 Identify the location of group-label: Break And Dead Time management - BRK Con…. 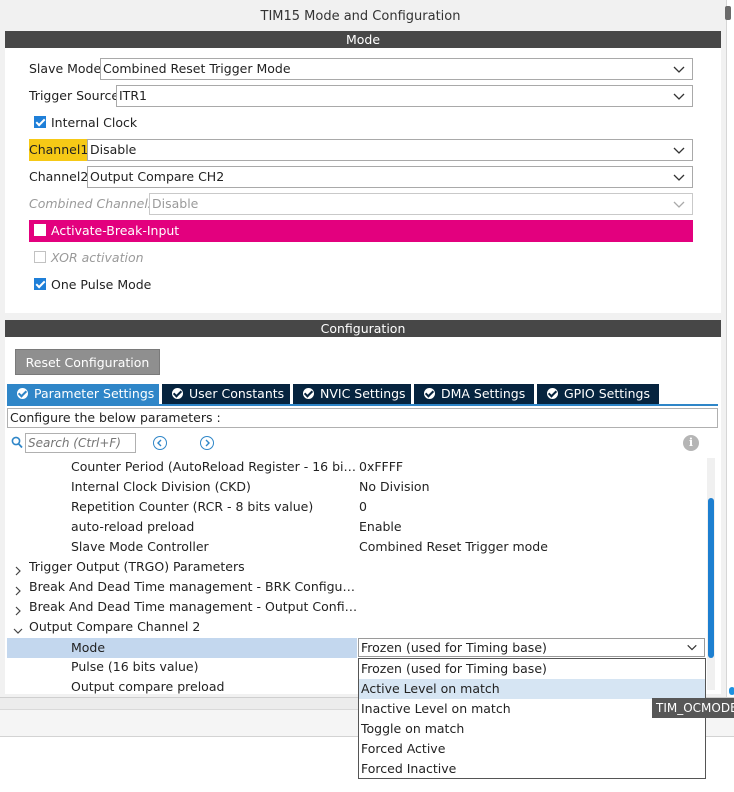
(194, 586).